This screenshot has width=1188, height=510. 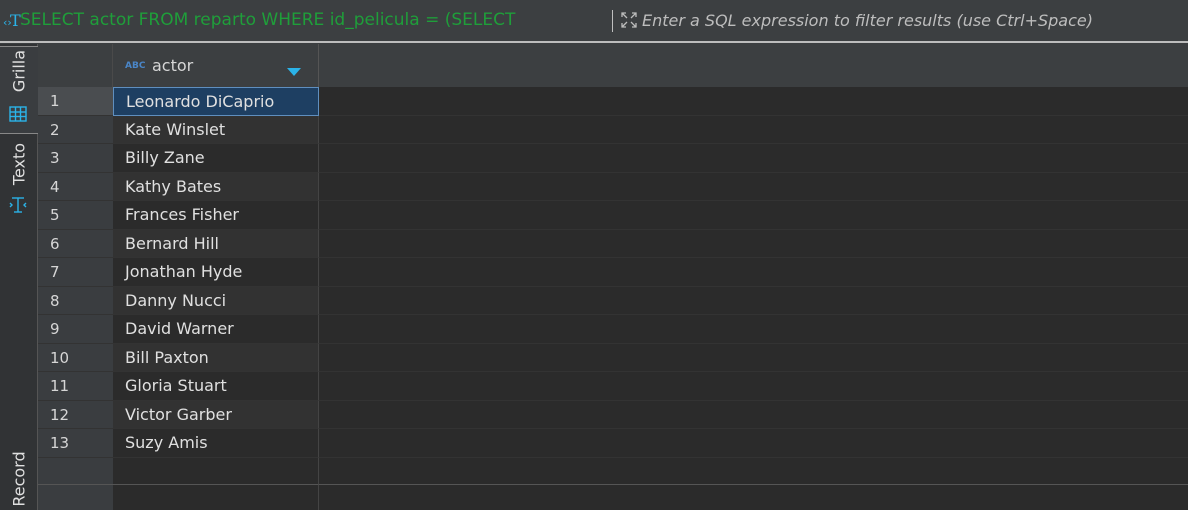 What do you see at coordinates (18, 205) in the screenshot?
I see `text-icon` at bounding box center [18, 205].